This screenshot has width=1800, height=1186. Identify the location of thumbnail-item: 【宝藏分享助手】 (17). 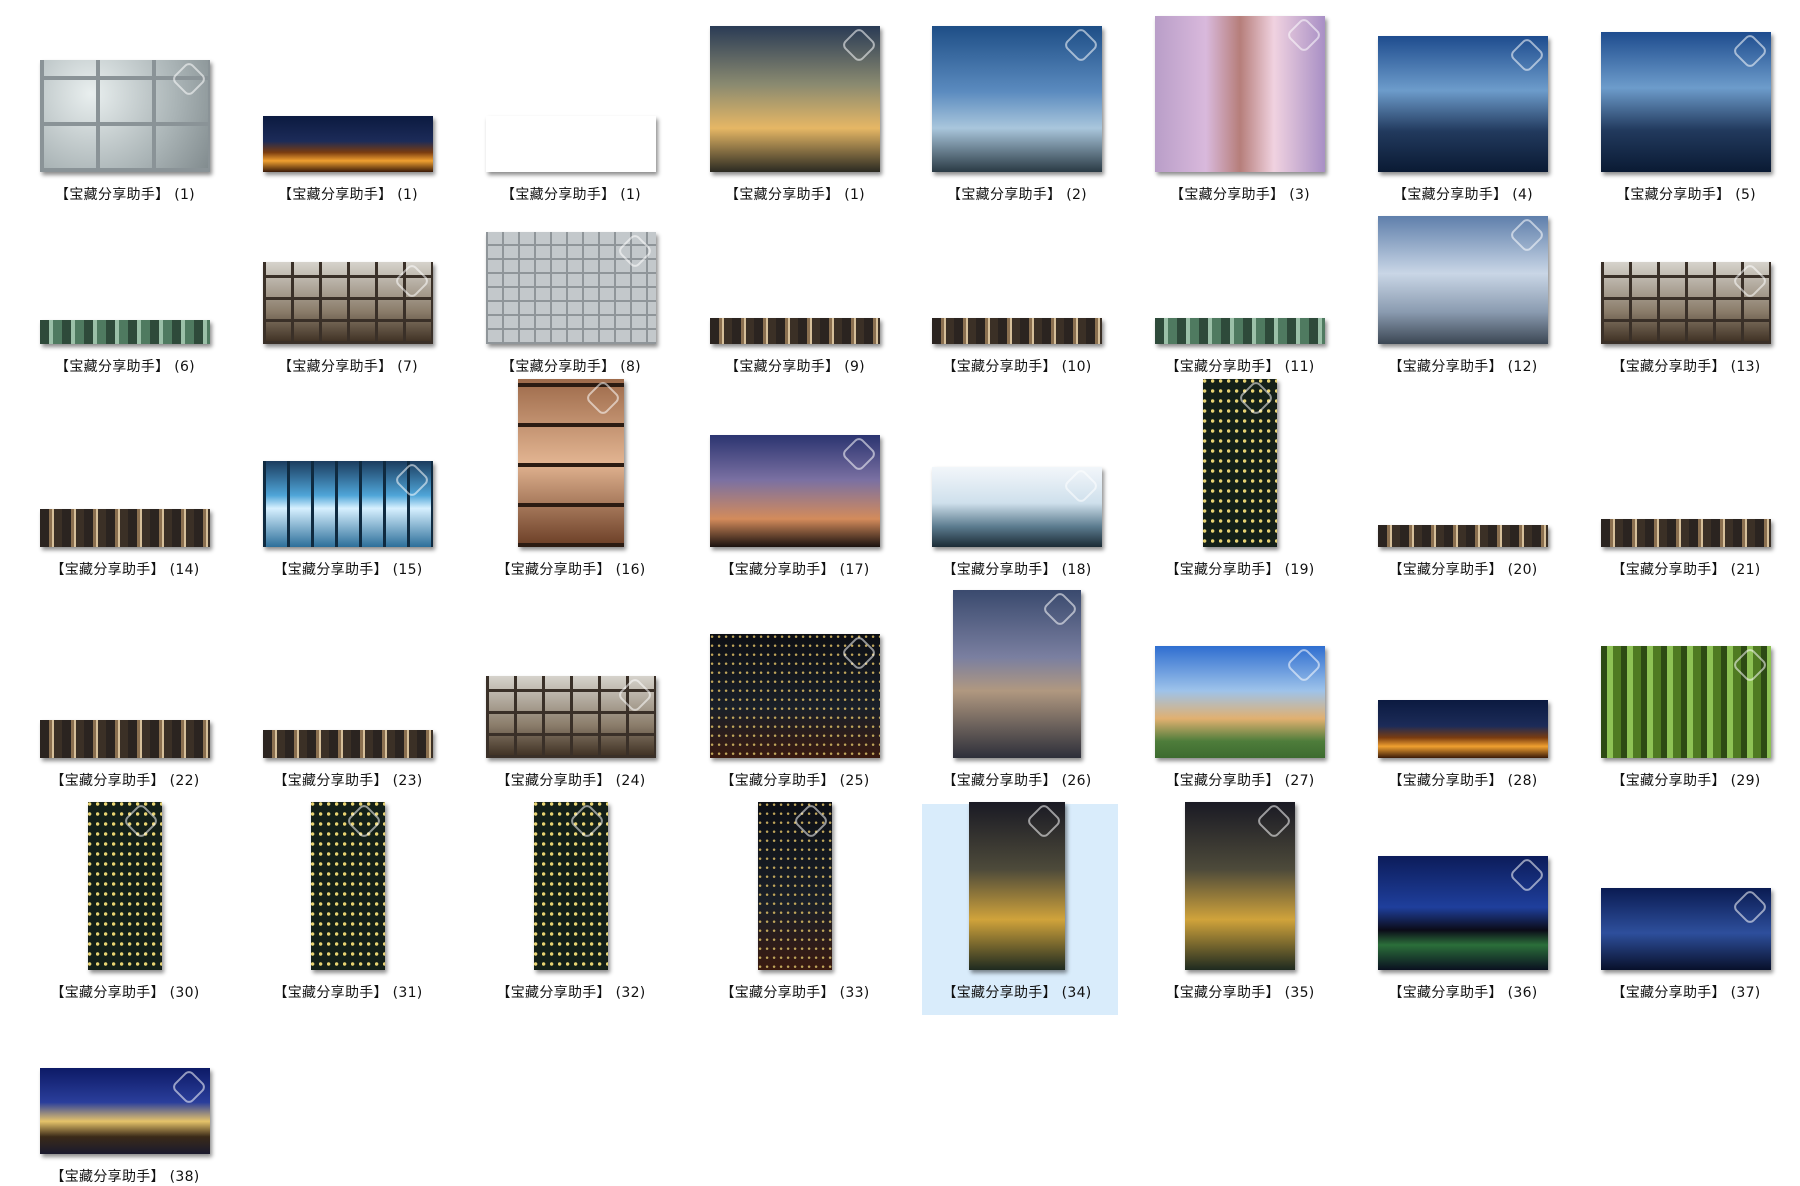
(795, 481).